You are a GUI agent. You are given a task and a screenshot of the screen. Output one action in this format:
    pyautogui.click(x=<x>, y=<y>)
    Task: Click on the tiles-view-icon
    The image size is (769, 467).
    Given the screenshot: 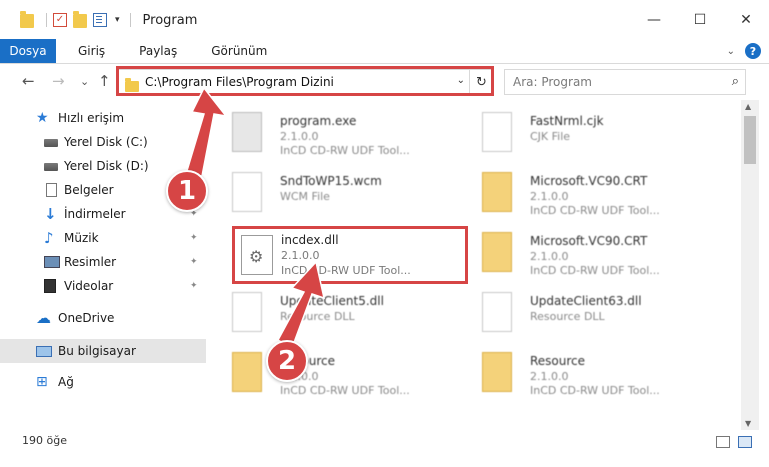 What is the action you would take?
    pyautogui.click(x=745, y=442)
    